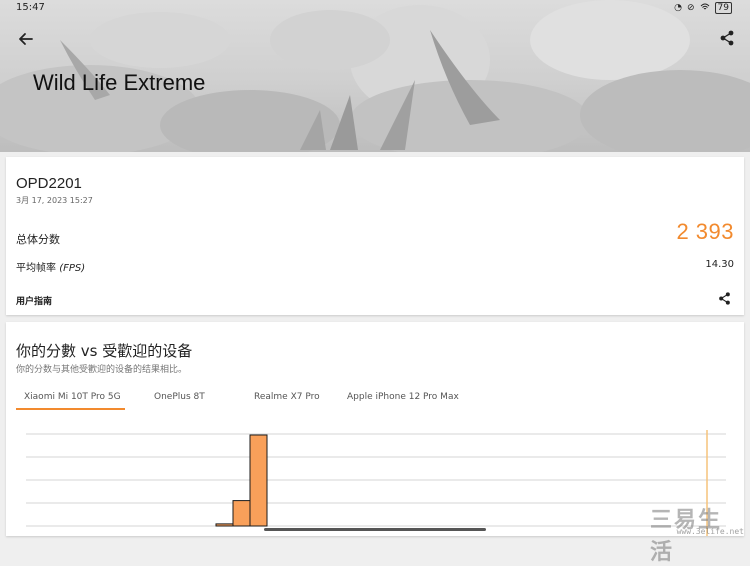 The image size is (750, 566). What do you see at coordinates (719, 264) in the screenshot?
I see `fps-value: 14.30` at bounding box center [719, 264].